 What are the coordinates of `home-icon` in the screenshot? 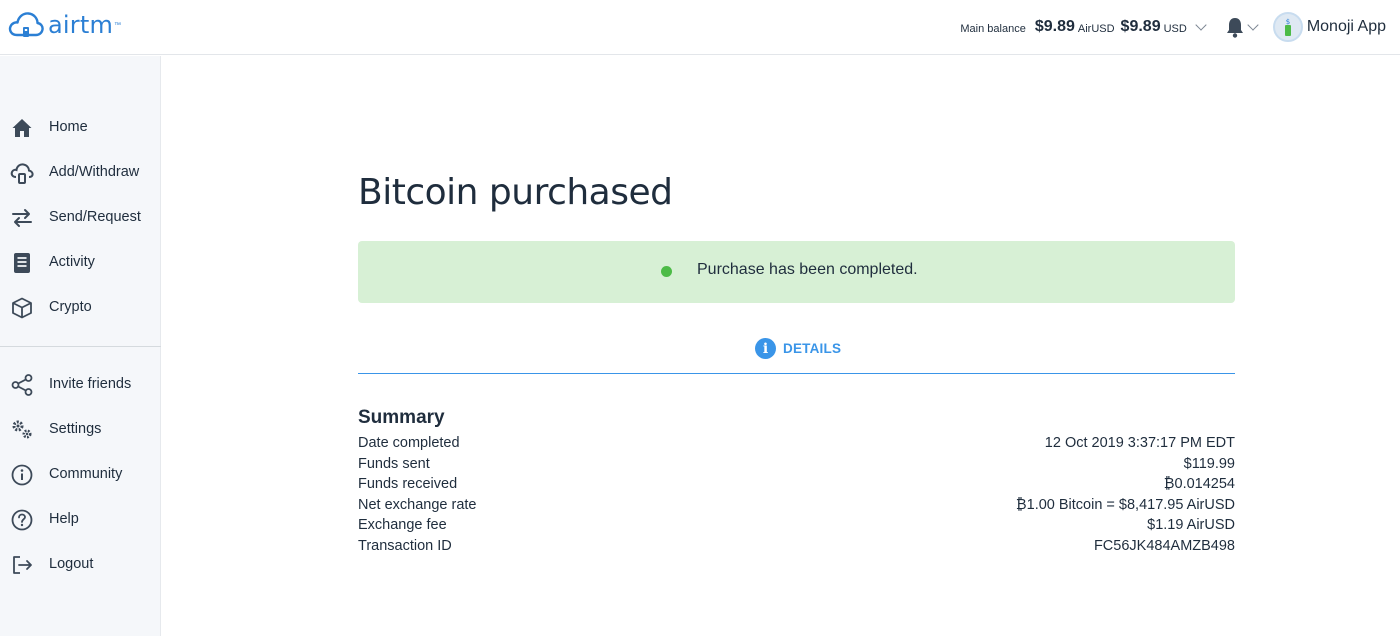 It's located at (22, 128).